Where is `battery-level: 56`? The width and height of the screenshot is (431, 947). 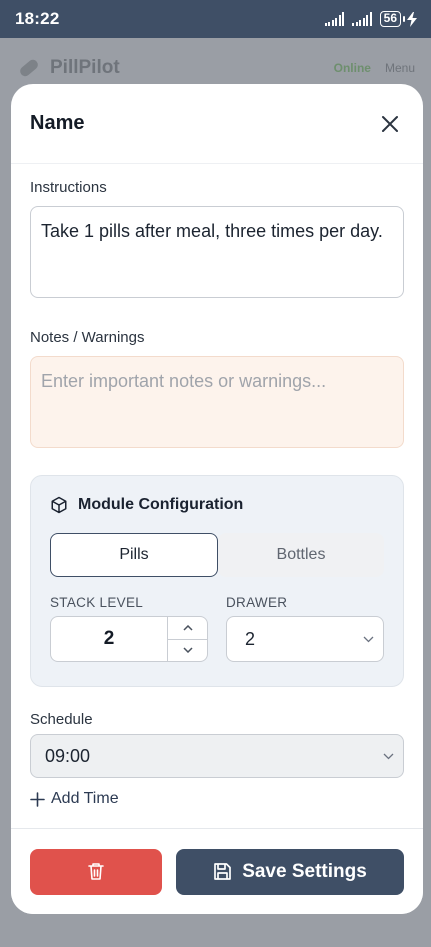
battery-level: 56 is located at coordinates (390, 19).